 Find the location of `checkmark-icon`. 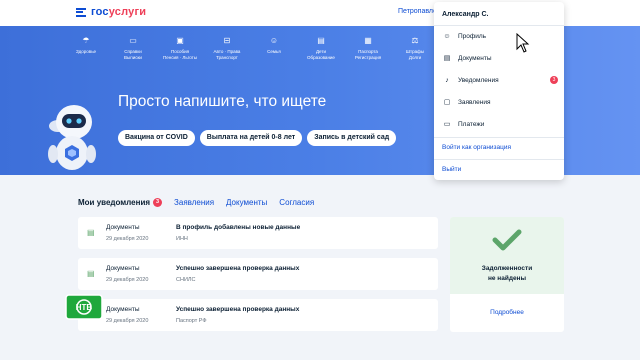

checkmark-icon is located at coordinates (507, 240).